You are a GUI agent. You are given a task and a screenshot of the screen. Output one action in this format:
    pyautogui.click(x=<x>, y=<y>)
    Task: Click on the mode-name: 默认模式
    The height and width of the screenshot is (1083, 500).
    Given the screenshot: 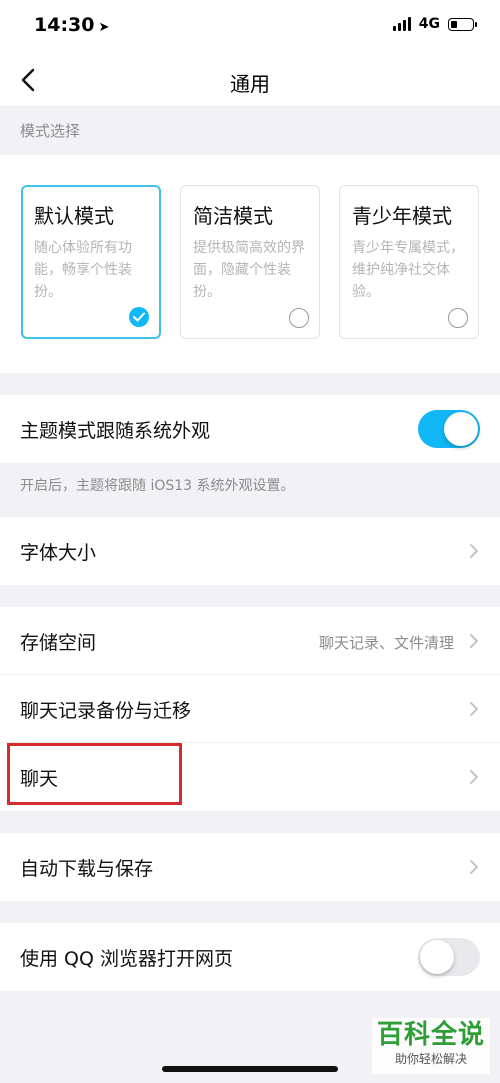 What is the action you would take?
    pyautogui.click(x=74, y=216)
    